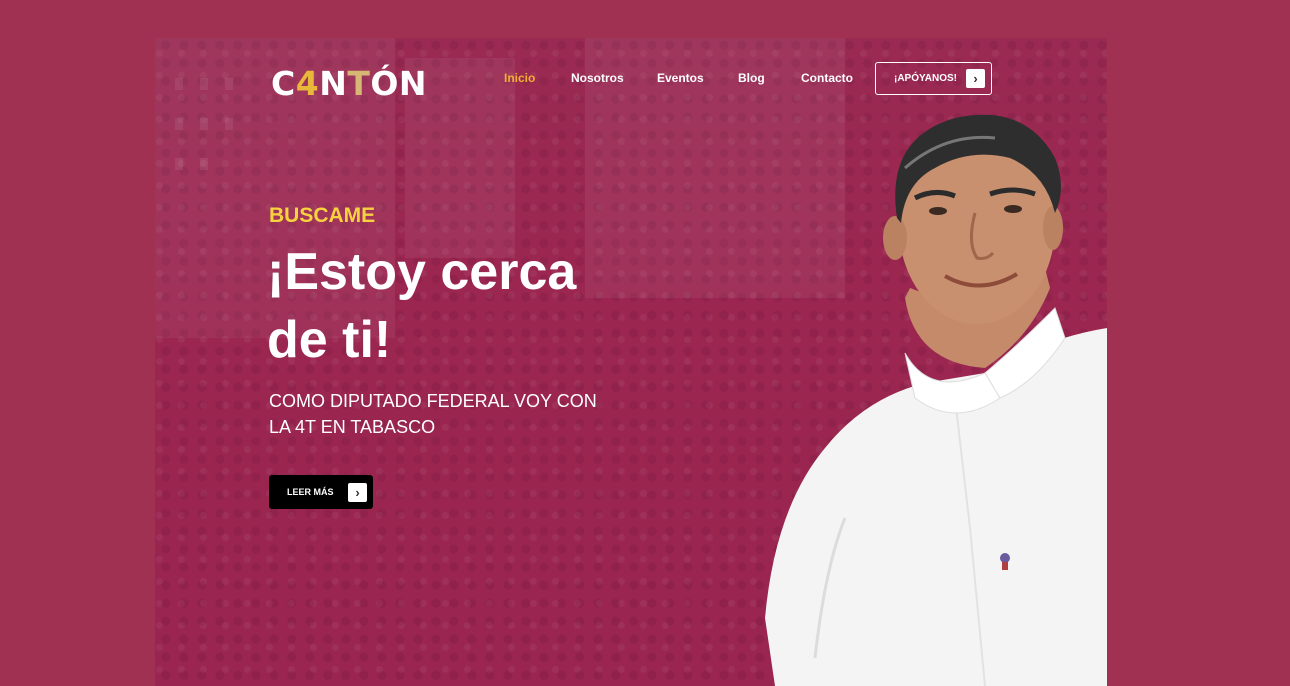  Describe the element at coordinates (597, 78) in the screenshot. I see `nav-item-nosotros: Nosotros` at that location.